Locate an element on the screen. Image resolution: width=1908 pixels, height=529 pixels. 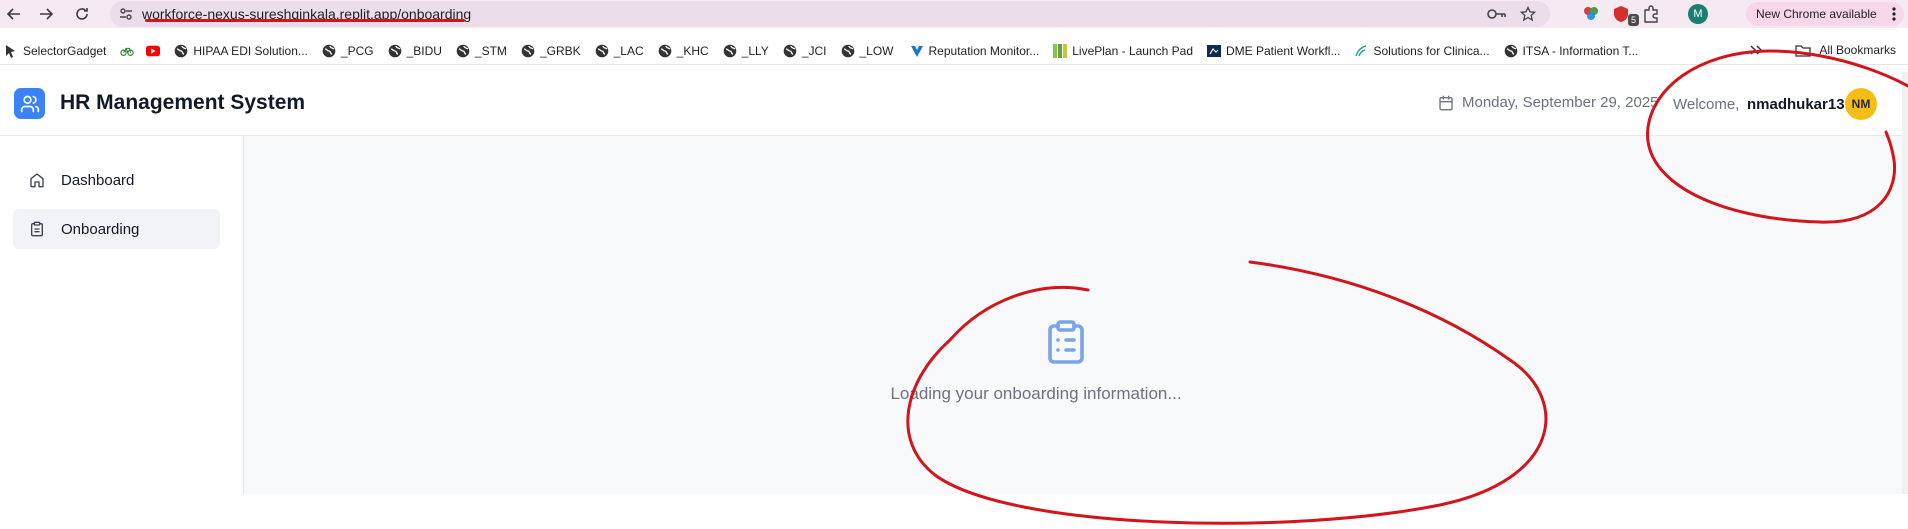
page-bottom is located at coordinates (954, 511).